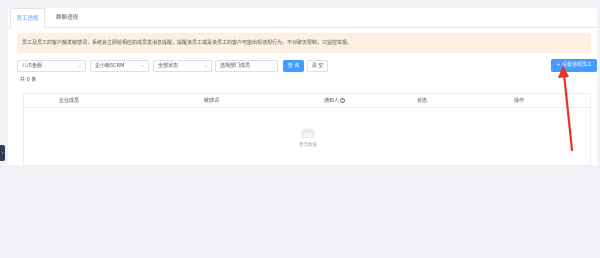  I want to click on org-select: 八爪鱼服 ⌄, so click(51, 66).